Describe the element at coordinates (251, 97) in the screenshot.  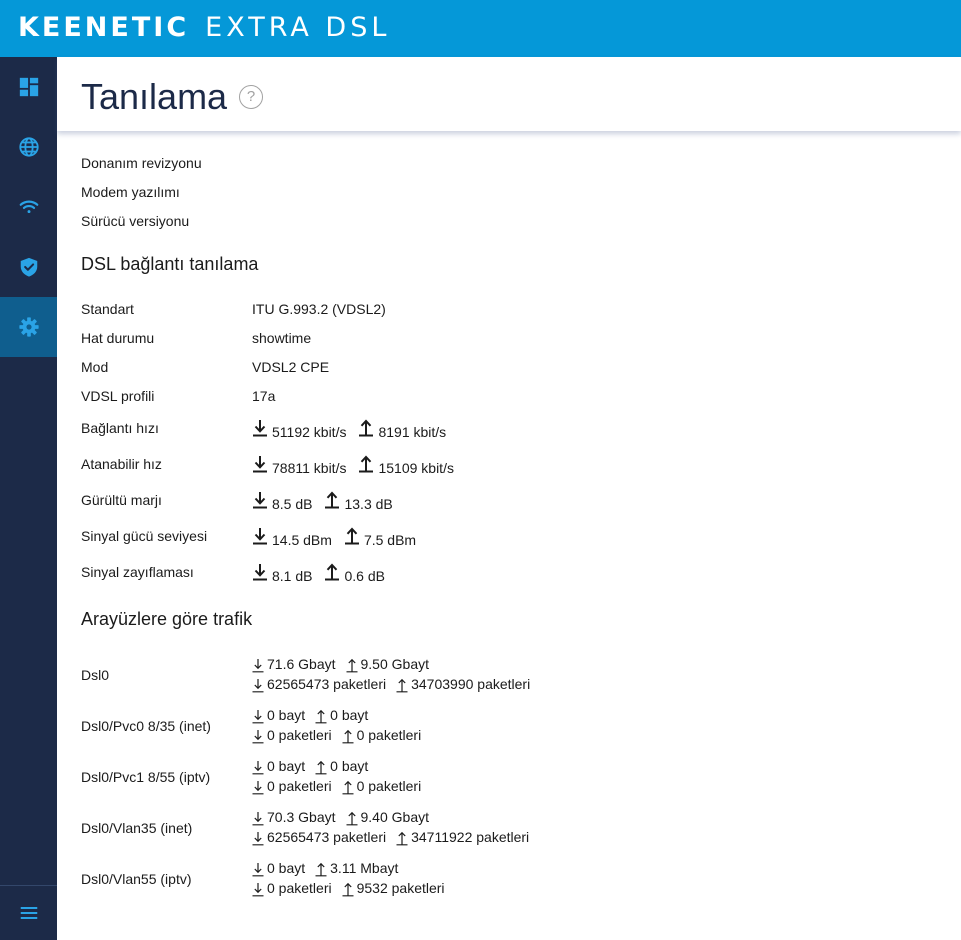
I see `help-icon: ?` at that location.